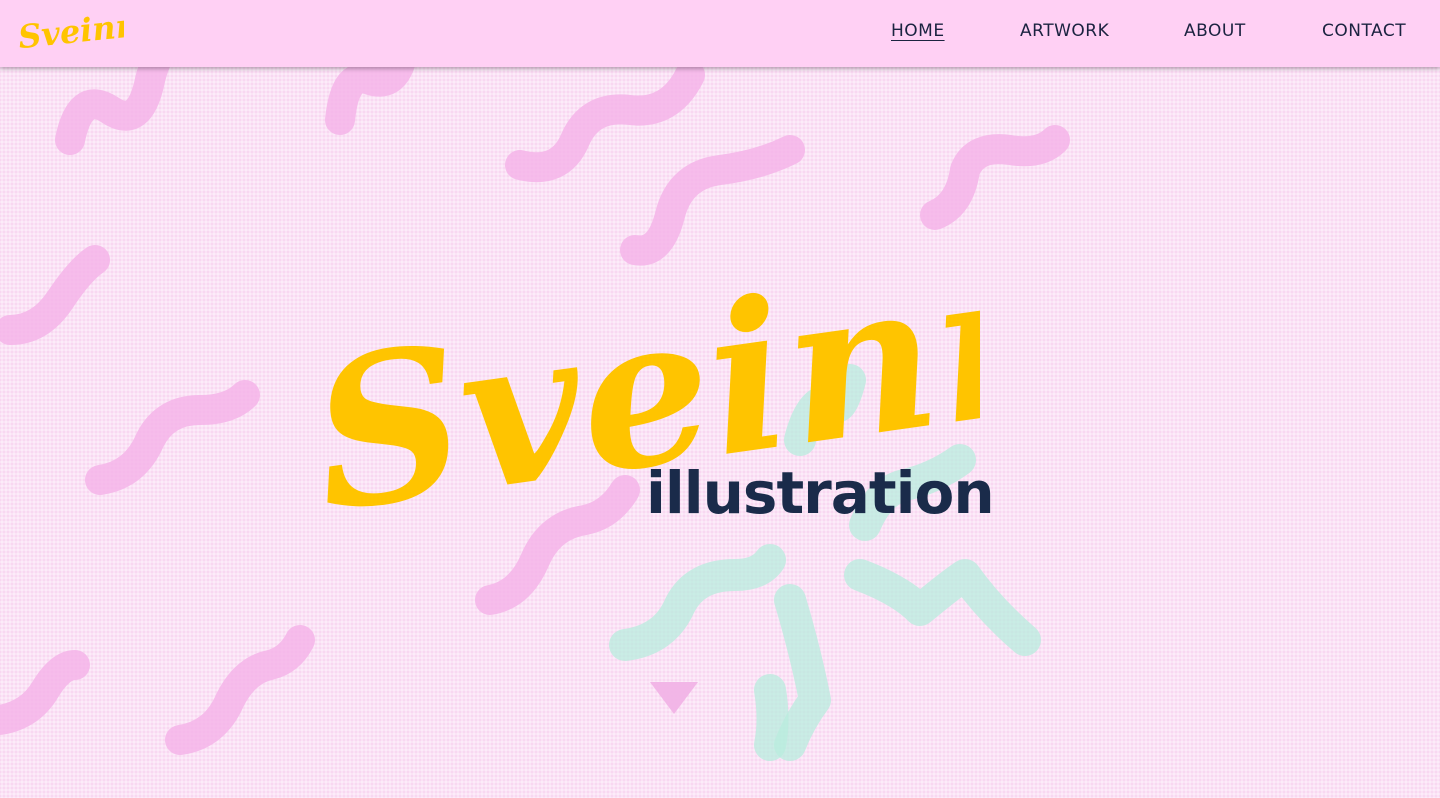  Describe the element at coordinates (720, 33) in the screenshot. I see `top-navbar: Sveinn S. HOME ARTWORK ABOUT CONTACT` at that location.